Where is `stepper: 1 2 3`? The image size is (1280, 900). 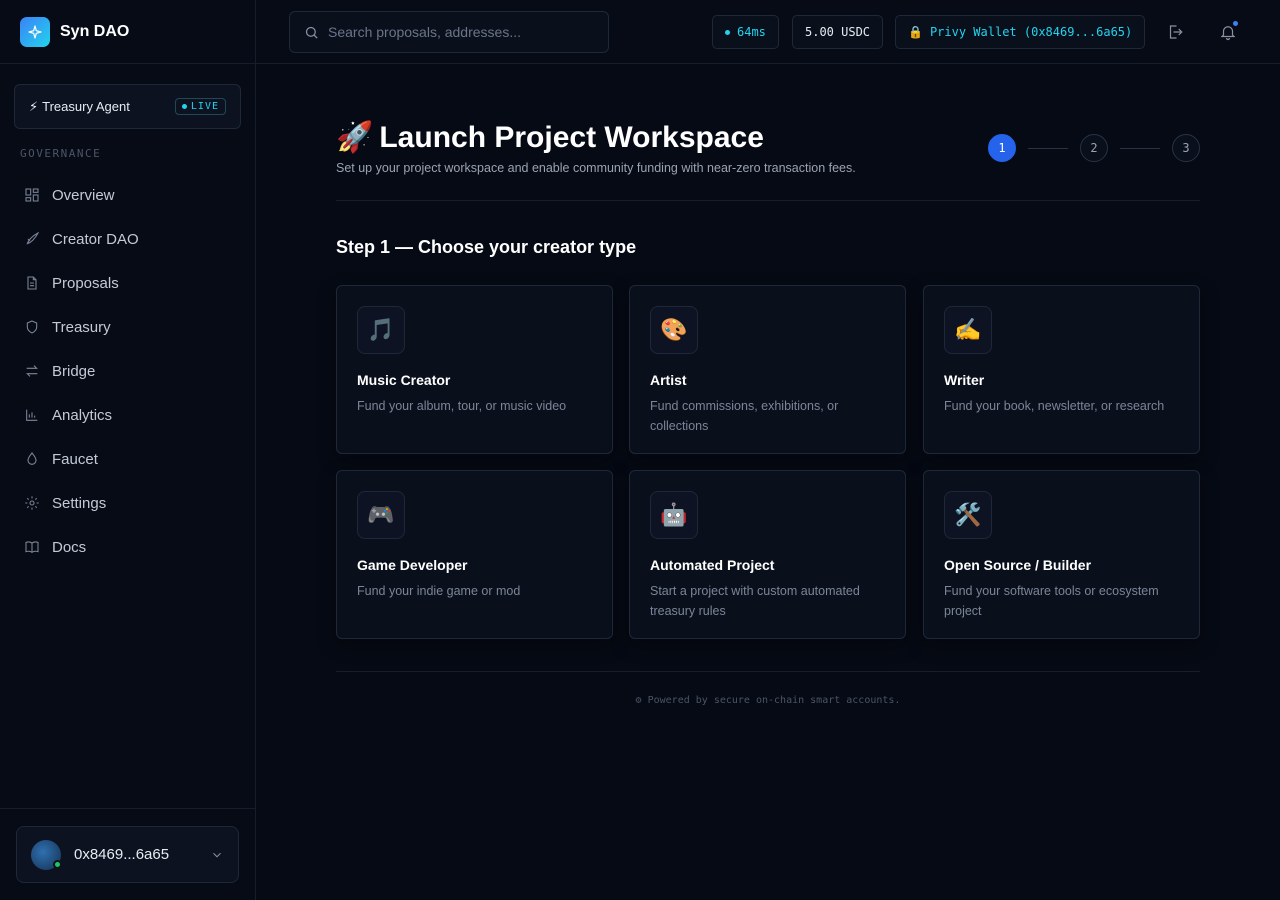
stepper: 1 2 3 is located at coordinates (1094, 148).